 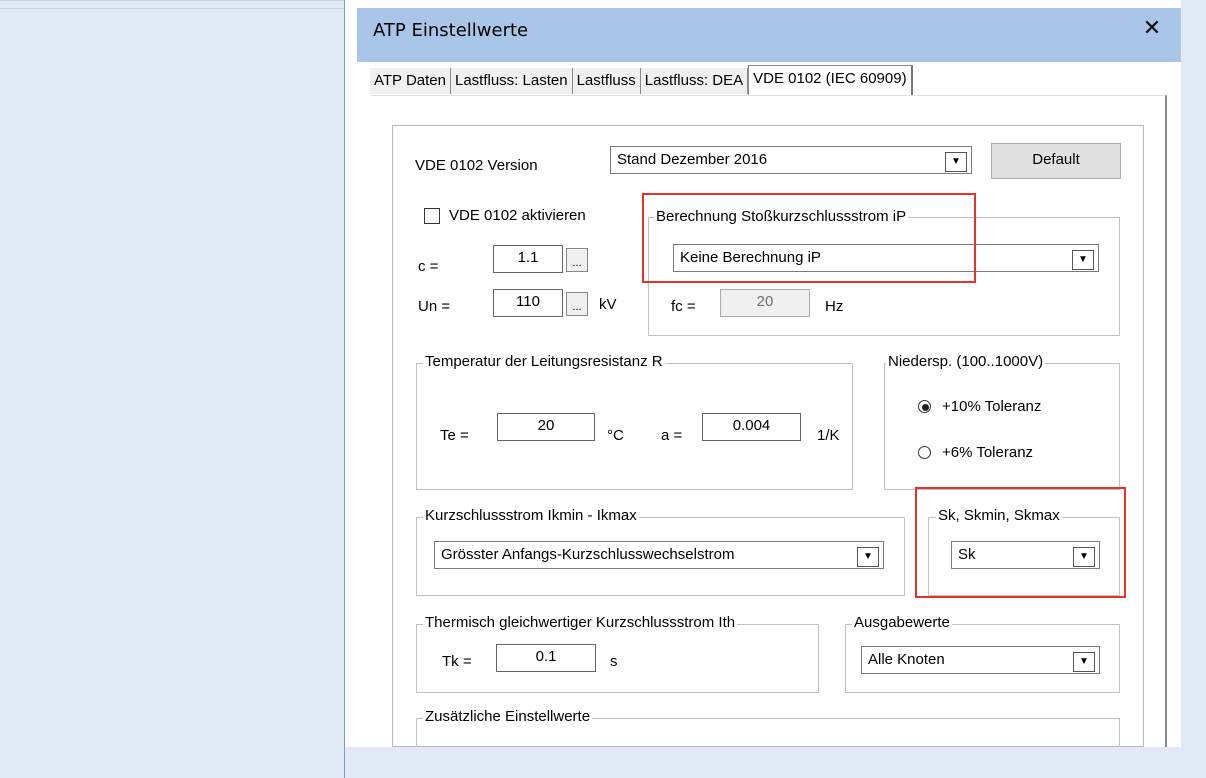 What do you see at coordinates (1002, 426) in the screenshot?
I see `niedersp-group` at bounding box center [1002, 426].